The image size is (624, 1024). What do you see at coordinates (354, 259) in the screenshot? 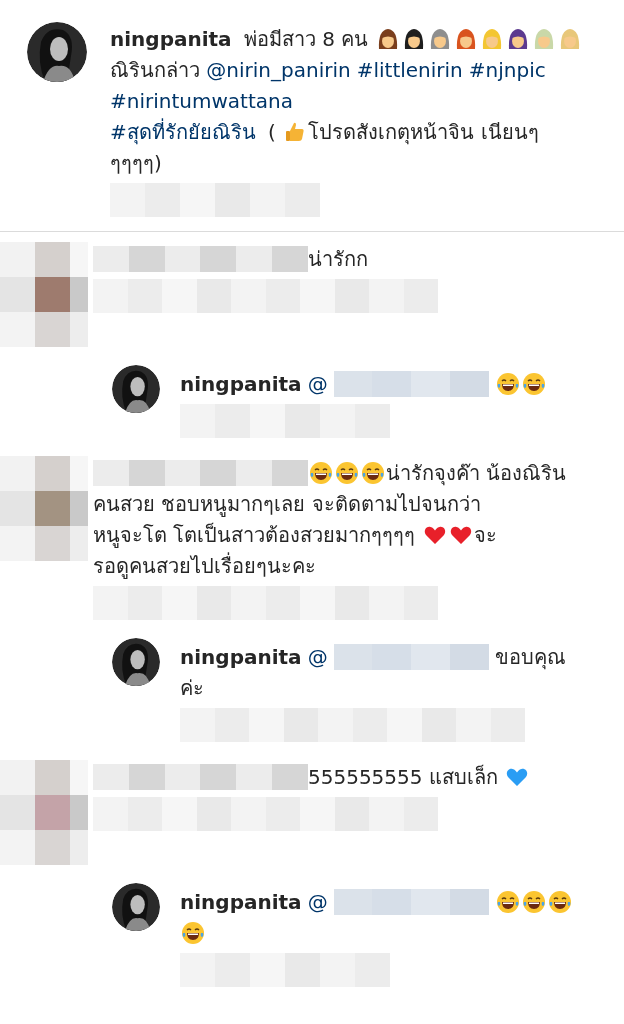
I see `comment-text: น่ารักก` at bounding box center [354, 259].